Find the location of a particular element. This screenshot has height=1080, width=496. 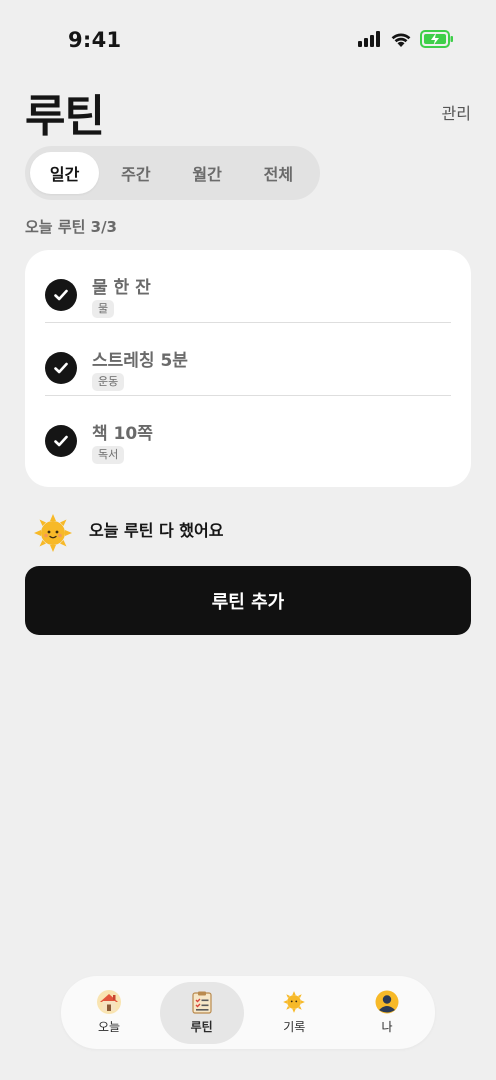

routine-name: 스트레칭 5분 is located at coordinates (140, 361).